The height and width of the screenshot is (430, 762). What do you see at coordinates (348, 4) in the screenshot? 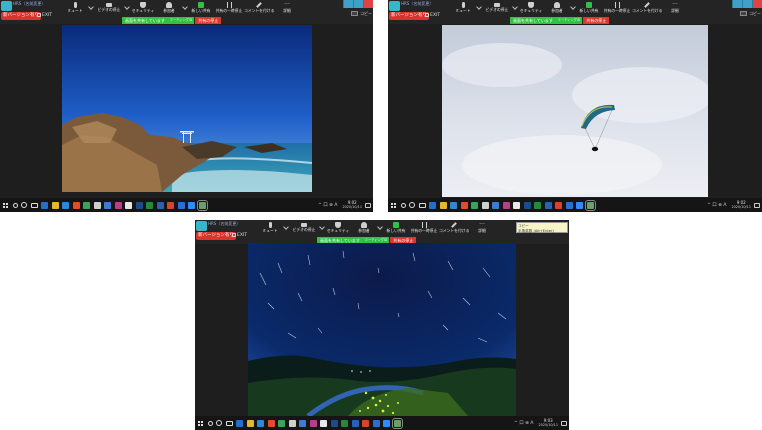
I see `minimize-button` at bounding box center [348, 4].